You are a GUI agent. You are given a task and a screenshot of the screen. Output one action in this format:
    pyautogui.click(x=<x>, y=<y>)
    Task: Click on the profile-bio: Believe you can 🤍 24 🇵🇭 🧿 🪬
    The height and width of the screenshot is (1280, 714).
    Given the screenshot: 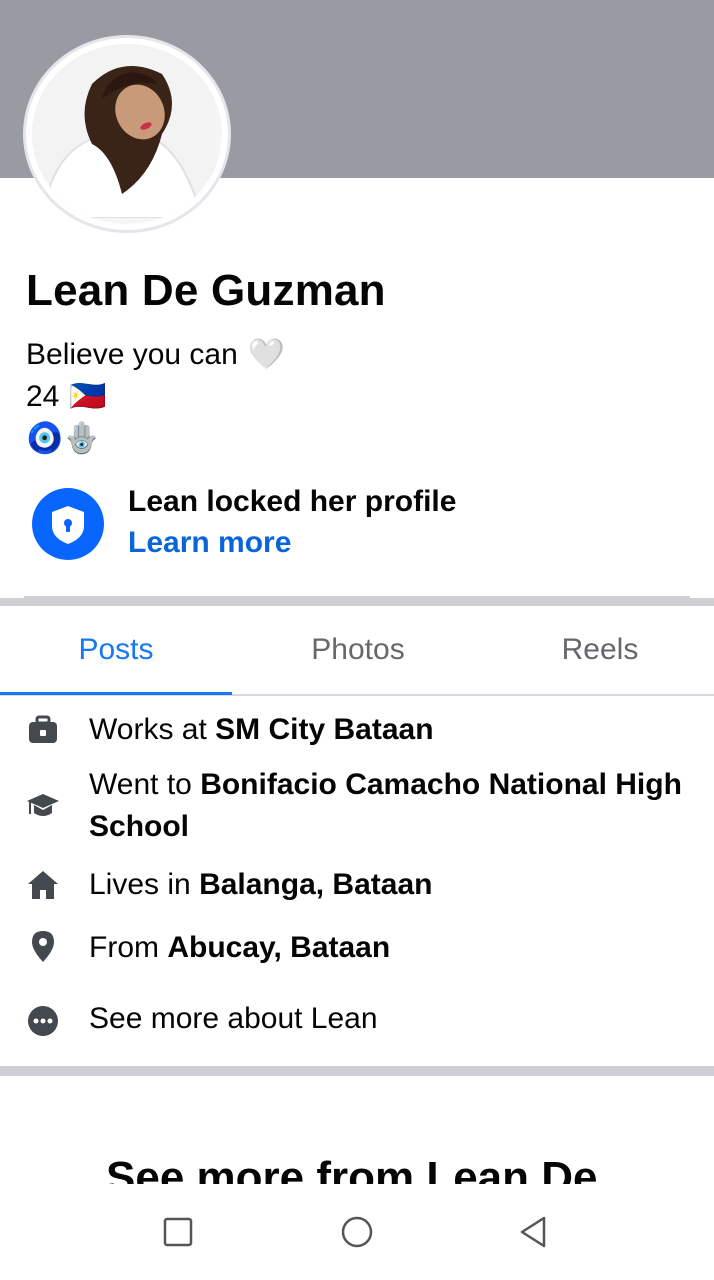 What is the action you would take?
    pyautogui.click(x=155, y=397)
    